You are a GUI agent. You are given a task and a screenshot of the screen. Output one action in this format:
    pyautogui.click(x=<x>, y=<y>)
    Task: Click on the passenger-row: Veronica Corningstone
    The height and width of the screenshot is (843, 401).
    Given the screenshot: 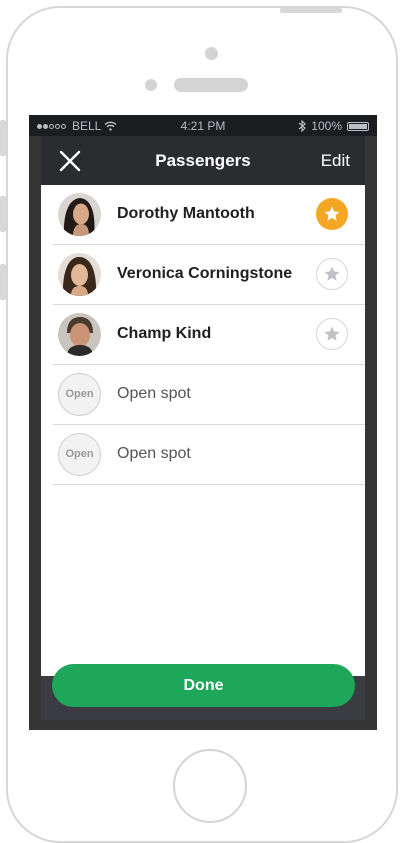 What is the action you would take?
    pyautogui.click(x=209, y=275)
    